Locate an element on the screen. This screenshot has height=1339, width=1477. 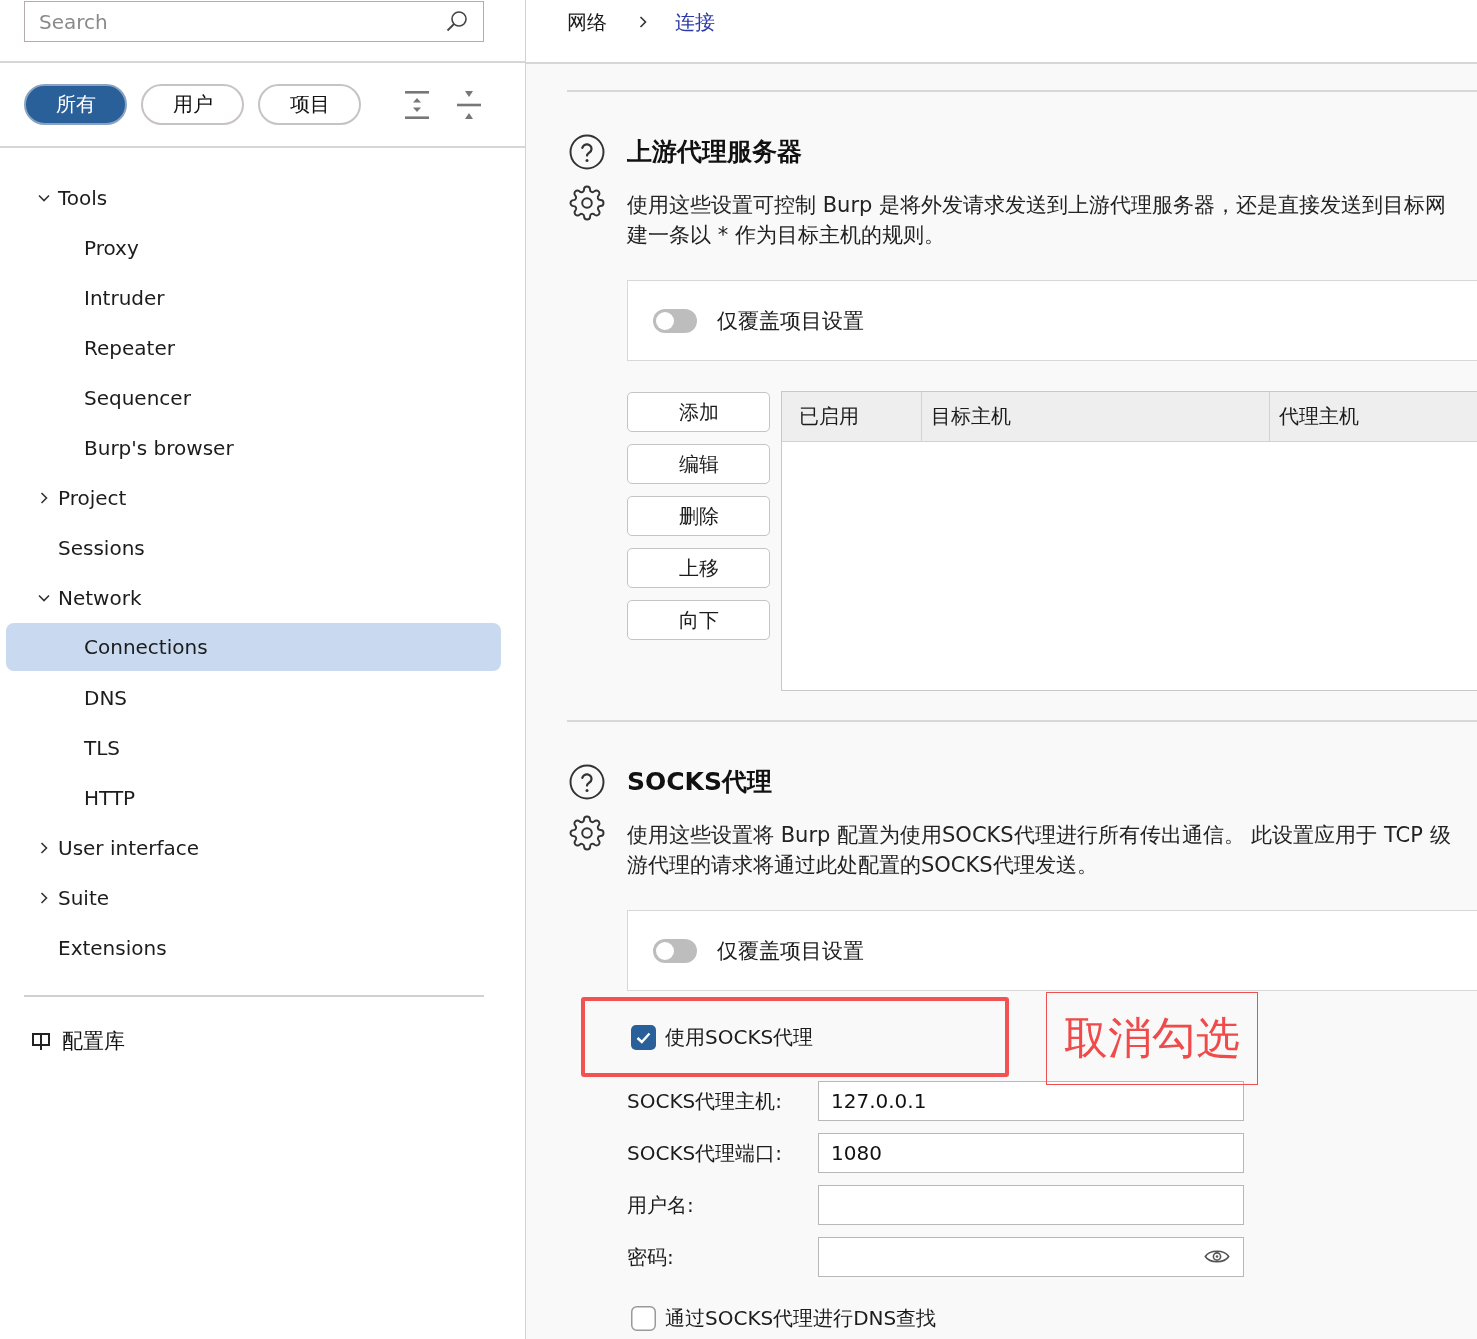
field-label: SOCKS代理主机: is located at coordinates (705, 1101).